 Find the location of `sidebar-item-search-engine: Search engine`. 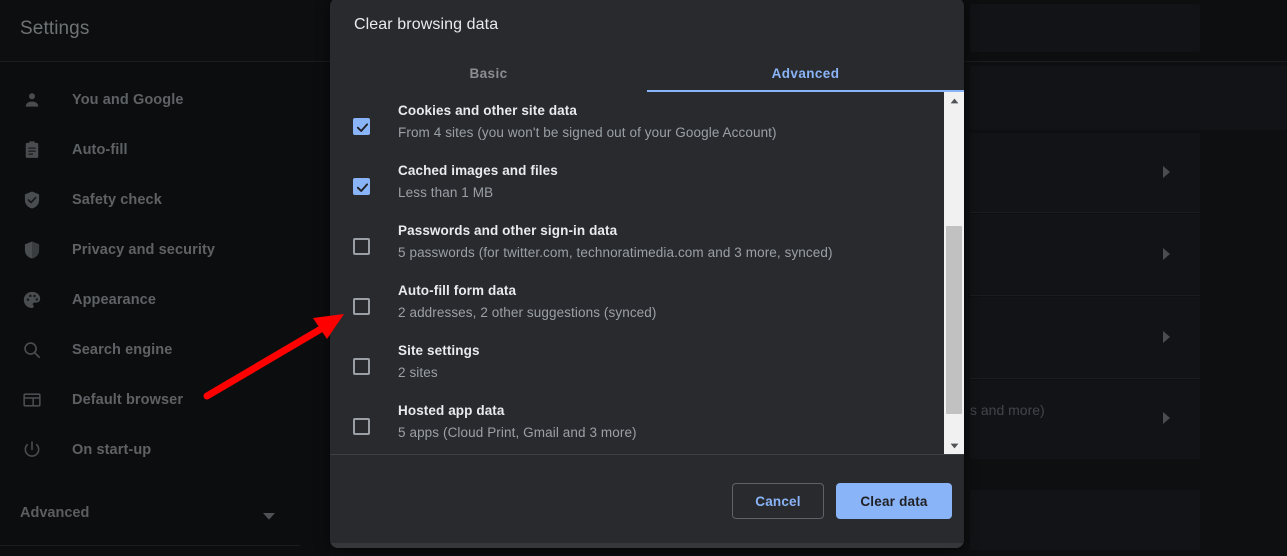

sidebar-item-search-engine: Search engine is located at coordinates (165, 350).